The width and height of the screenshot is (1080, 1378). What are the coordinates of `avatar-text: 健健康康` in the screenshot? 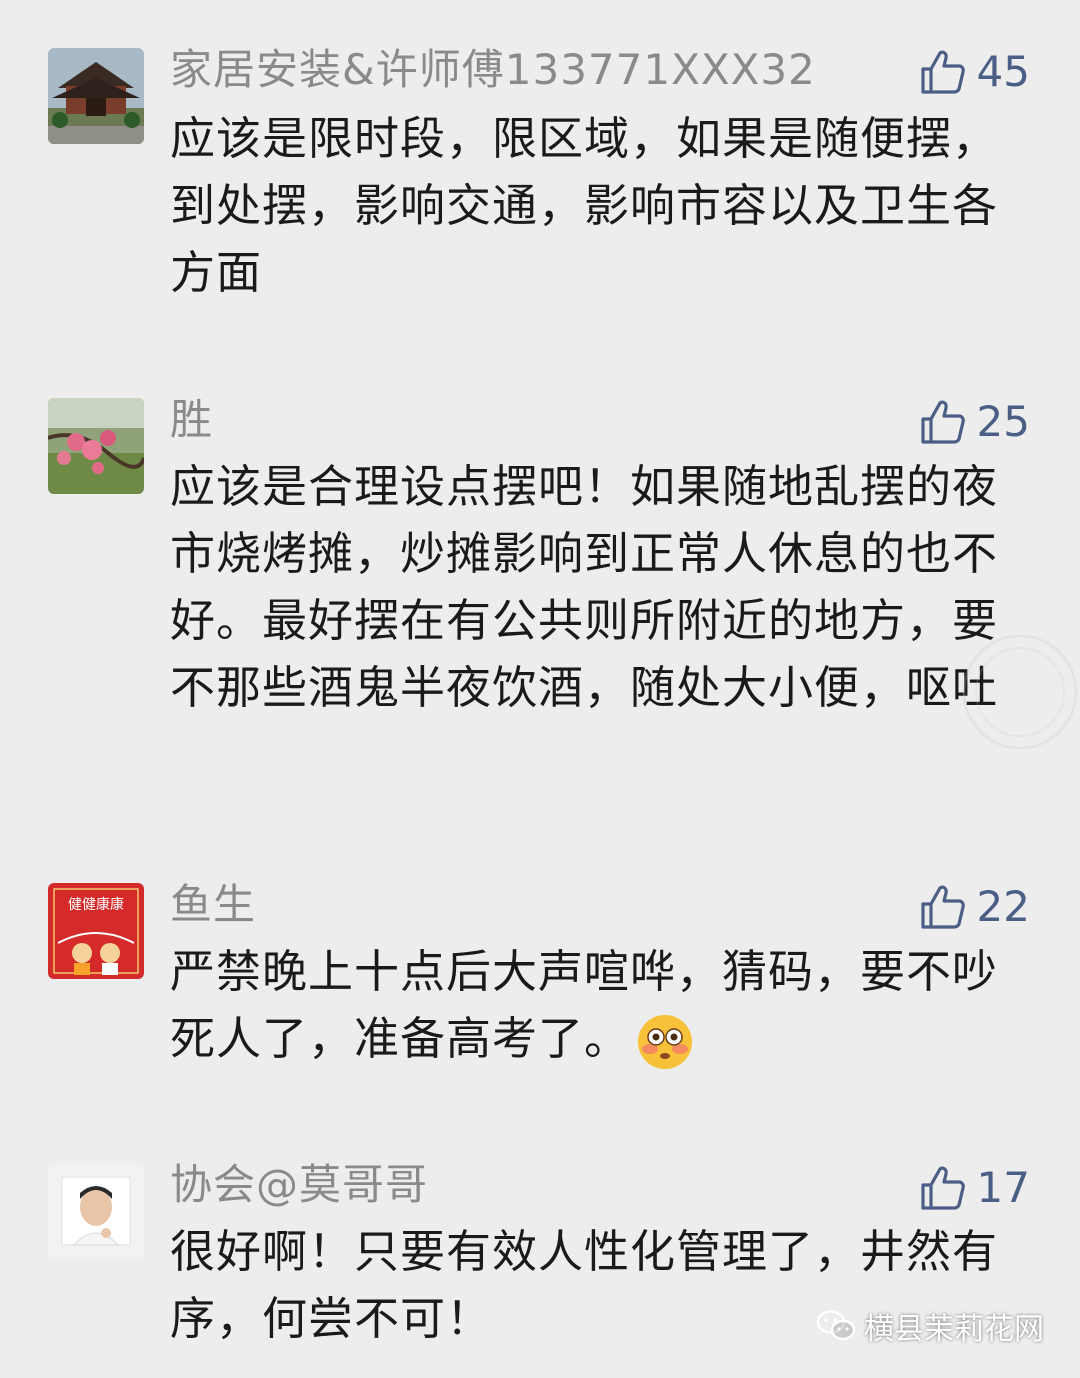 It's located at (96, 904).